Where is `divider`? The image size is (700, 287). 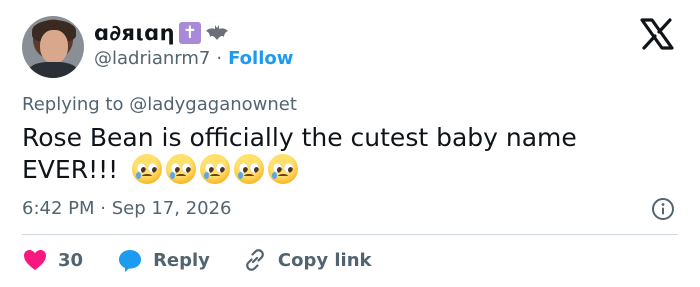 divider is located at coordinates (350, 234).